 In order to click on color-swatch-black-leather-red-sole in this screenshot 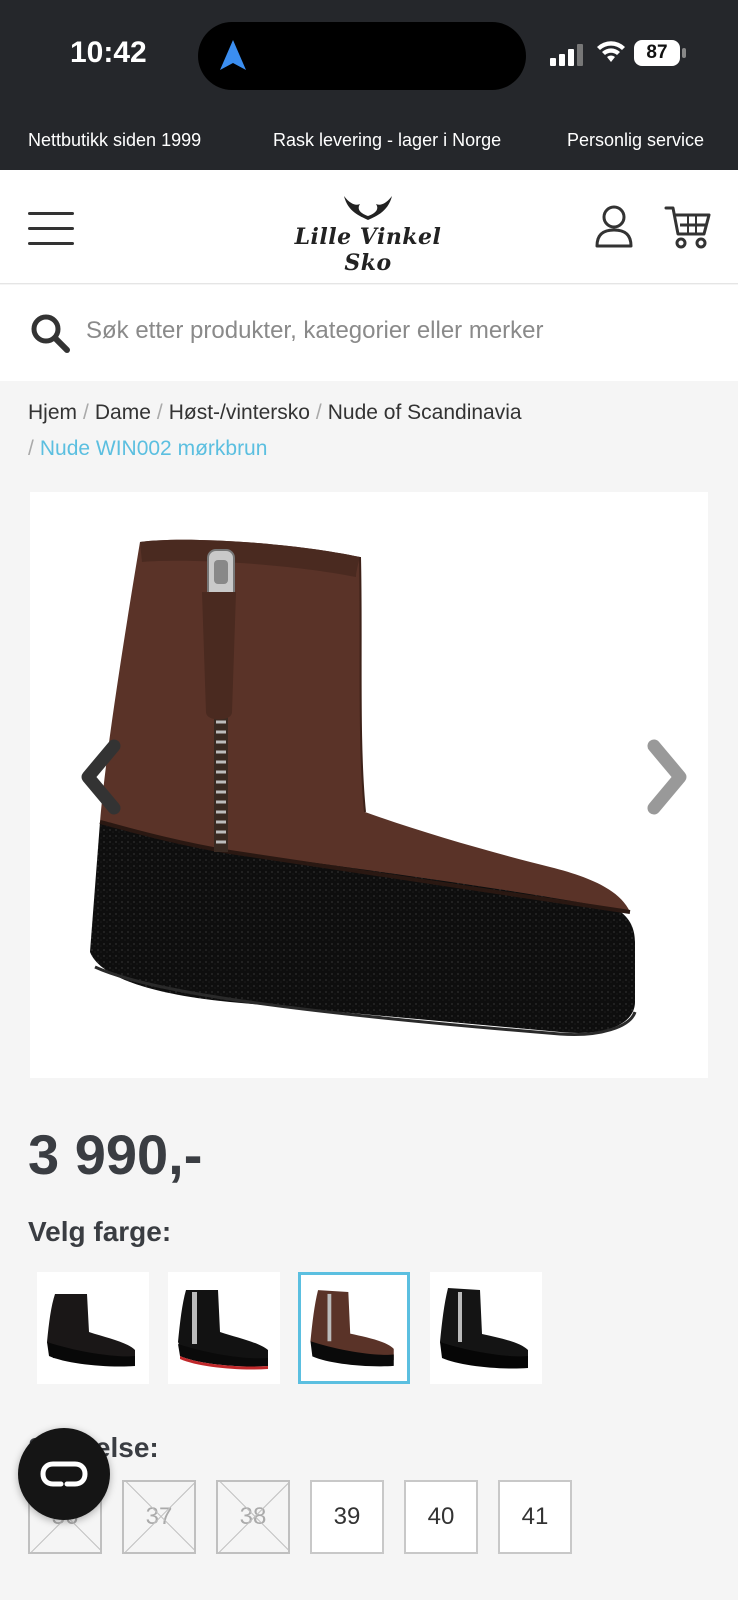, I will do `click(224, 1328)`.